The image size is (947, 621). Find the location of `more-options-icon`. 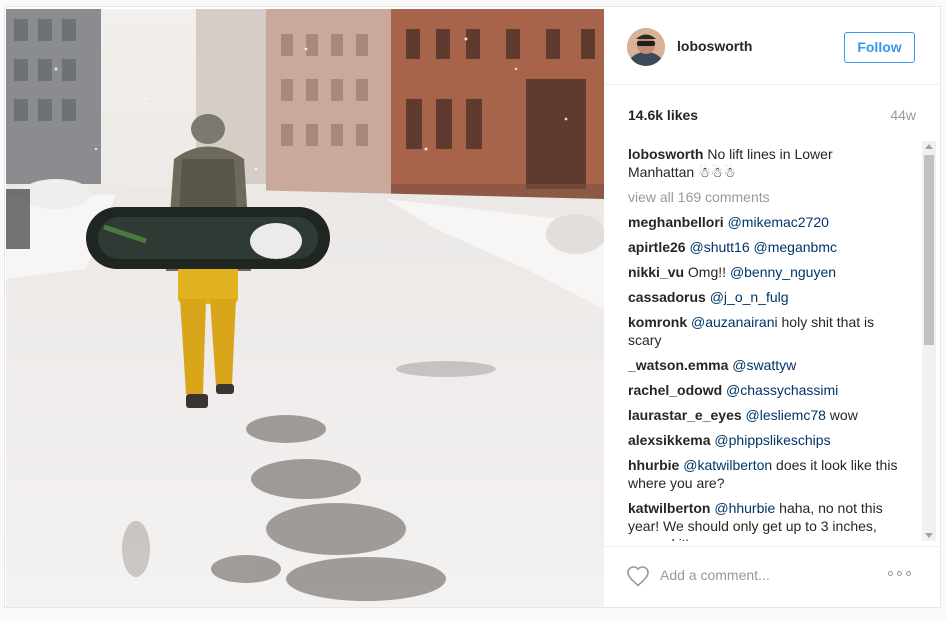

more-options-icon is located at coordinates (902, 575).